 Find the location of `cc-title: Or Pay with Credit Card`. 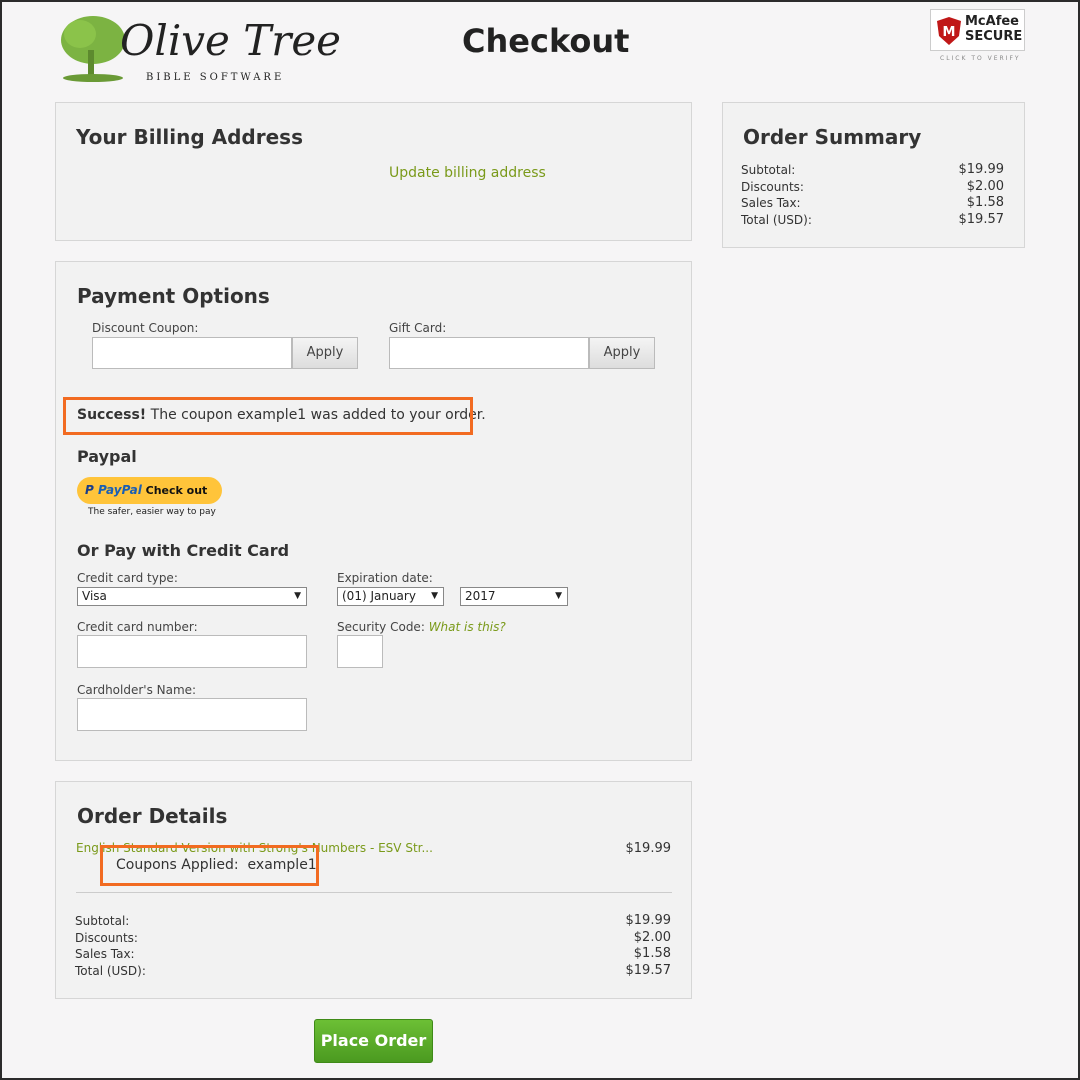

cc-title: Or Pay with Credit Card is located at coordinates (183, 550).